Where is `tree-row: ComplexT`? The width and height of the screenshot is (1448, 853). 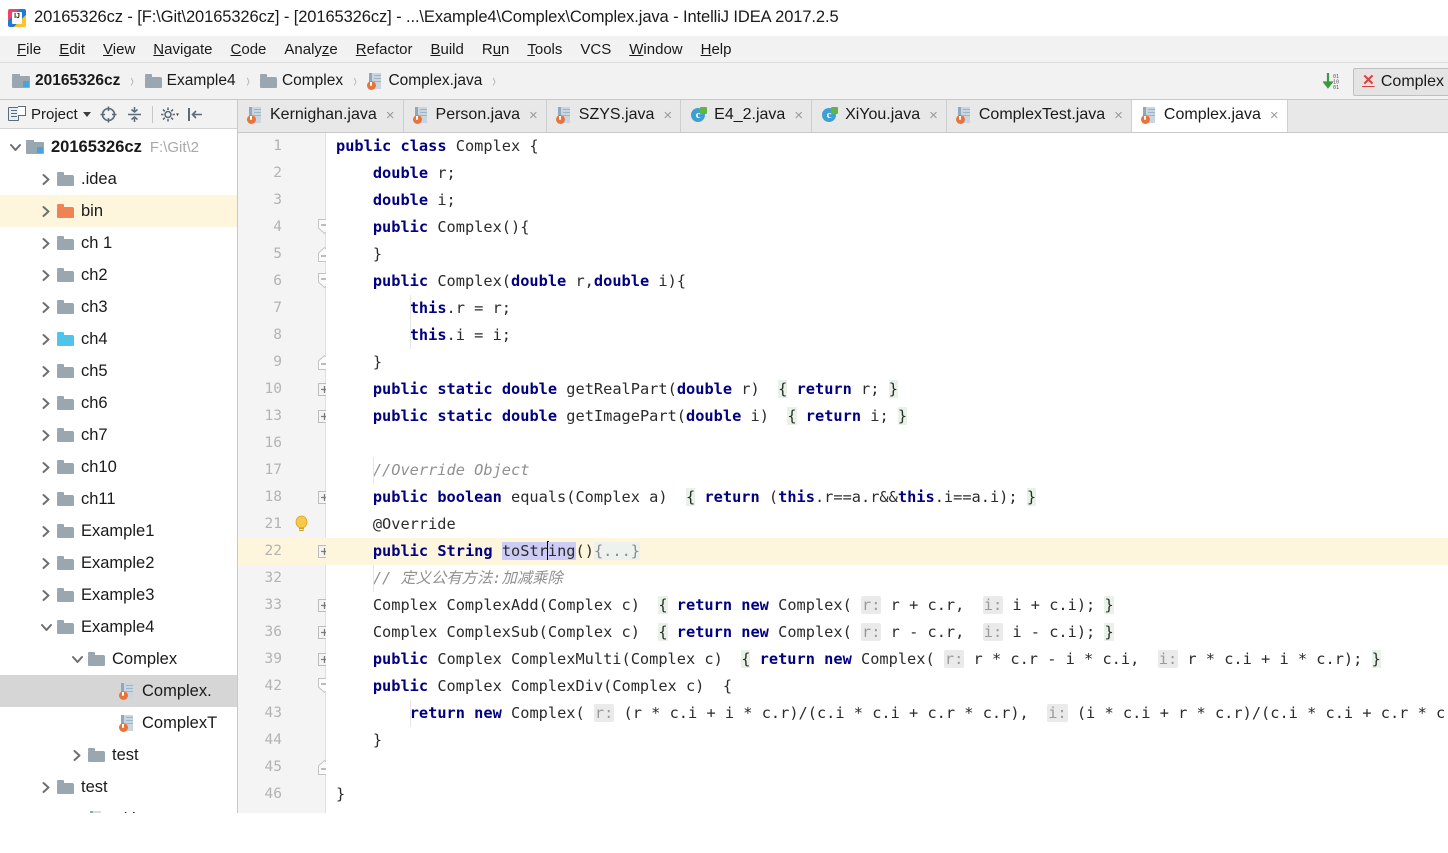
tree-row: ComplexT is located at coordinates (118, 723).